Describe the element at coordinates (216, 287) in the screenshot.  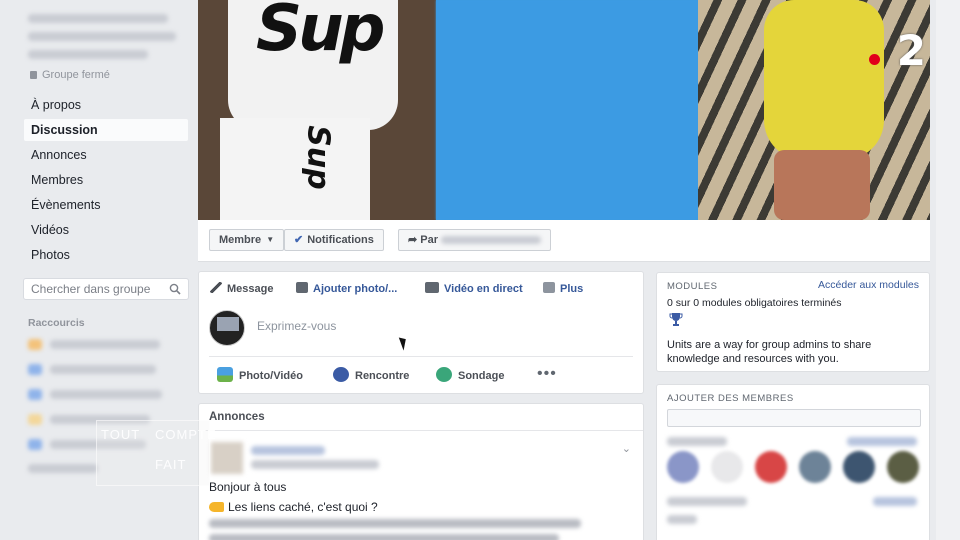
I see `pencil-icon` at that location.